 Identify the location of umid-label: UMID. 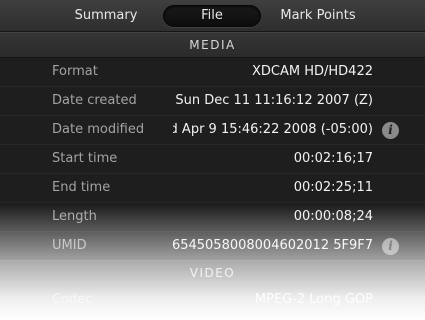
(69, 245).